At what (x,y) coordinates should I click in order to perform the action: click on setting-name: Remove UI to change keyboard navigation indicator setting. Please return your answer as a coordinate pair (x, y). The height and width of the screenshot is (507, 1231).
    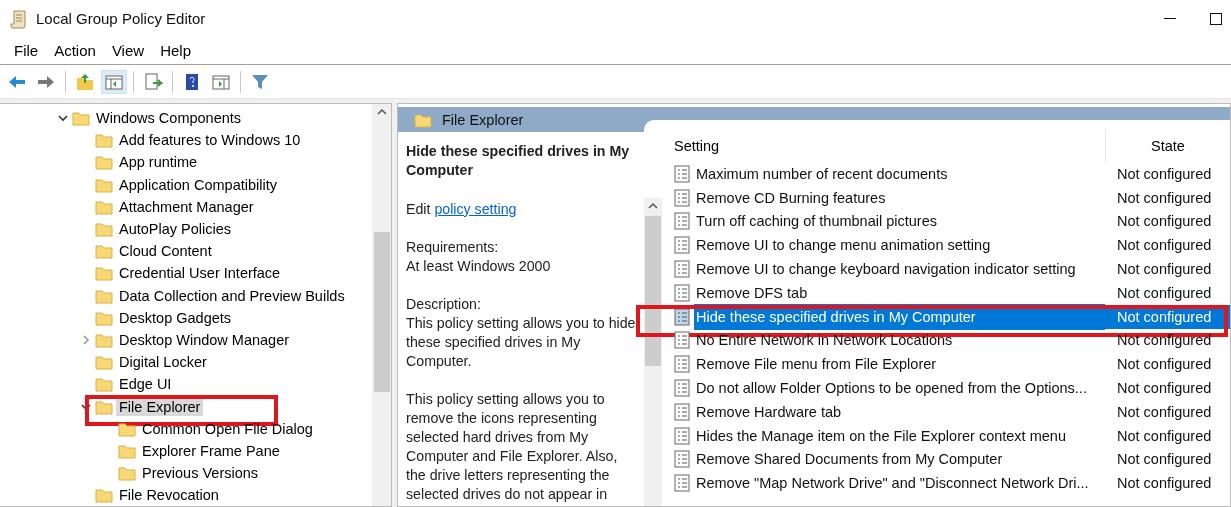
    Looking at the image, I should click on (899, 269).